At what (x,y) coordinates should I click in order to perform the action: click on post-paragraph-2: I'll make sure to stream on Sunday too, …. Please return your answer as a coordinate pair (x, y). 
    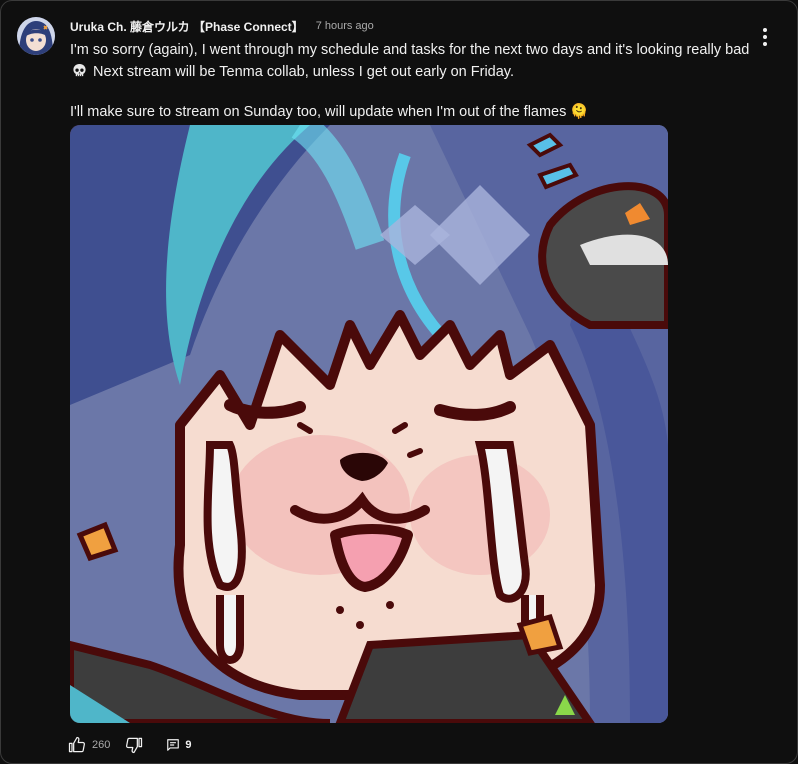
    Looking at the image, I should click on (329, 112).